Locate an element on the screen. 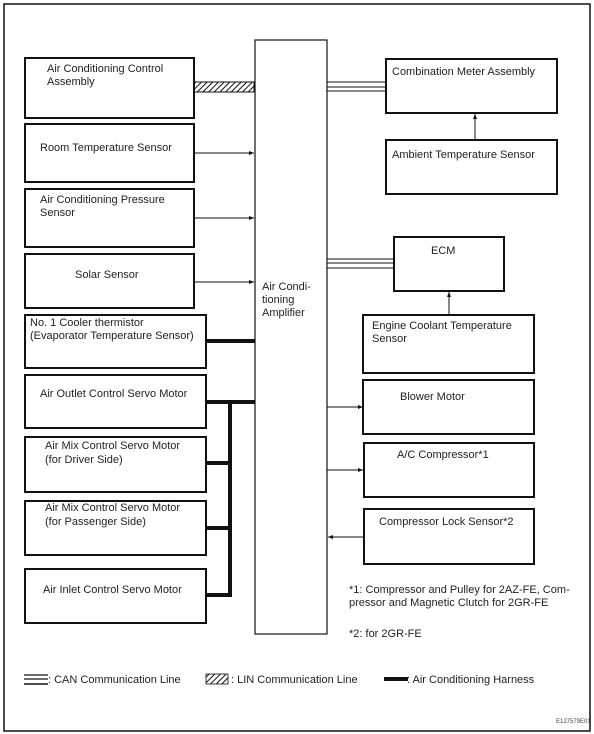 The width and height of the screenshot is (594, 734). lin-line is located at coordinates (224, 87).